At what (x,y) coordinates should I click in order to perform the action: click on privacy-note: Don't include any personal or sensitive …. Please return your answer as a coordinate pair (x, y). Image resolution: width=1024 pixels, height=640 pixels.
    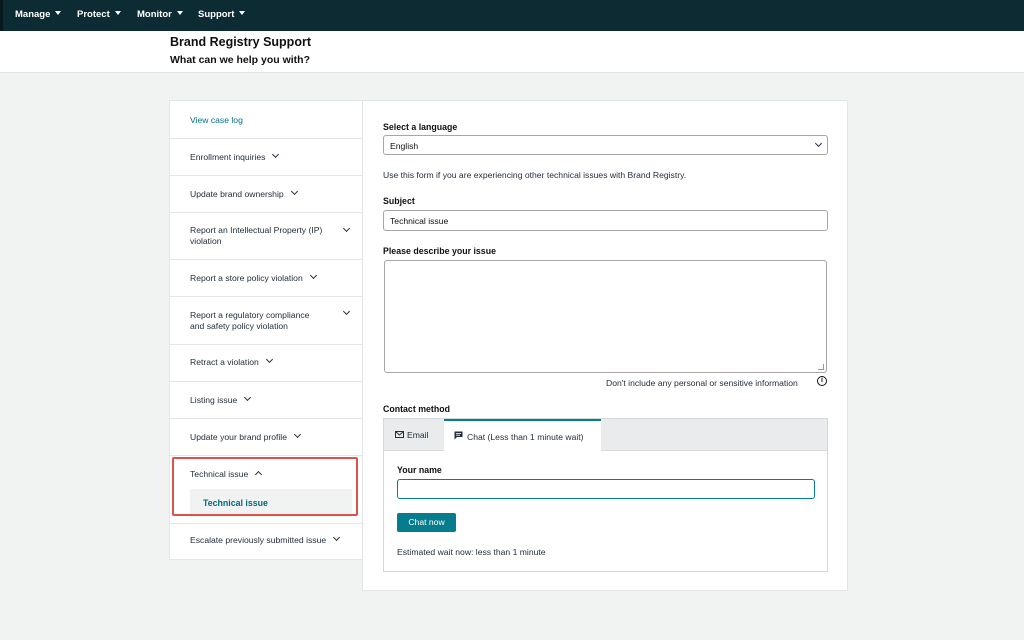
    Looking at the image, I should click on (702, 383).